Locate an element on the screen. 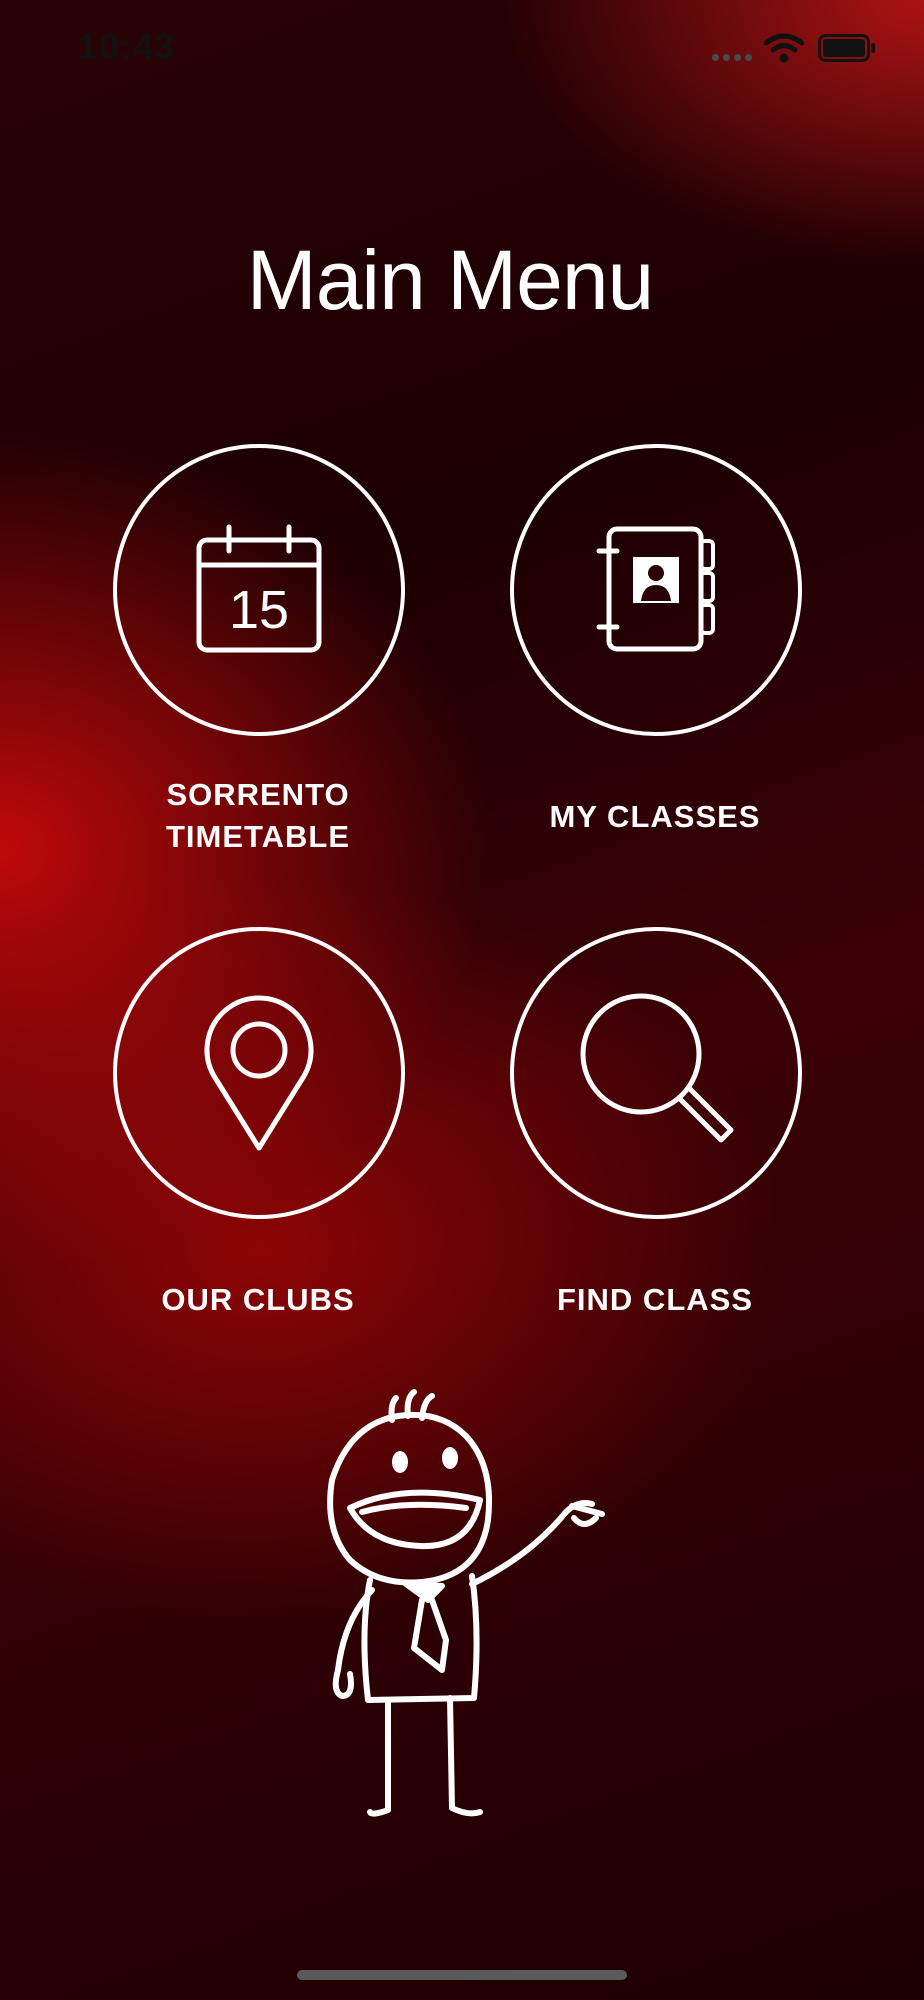 Image resolution: width=924 pixels, height=2000 pixels. menu-item-sorrento-timetable: 15 SORRENTO TIMETABLE is located at coordinates (259, 651).